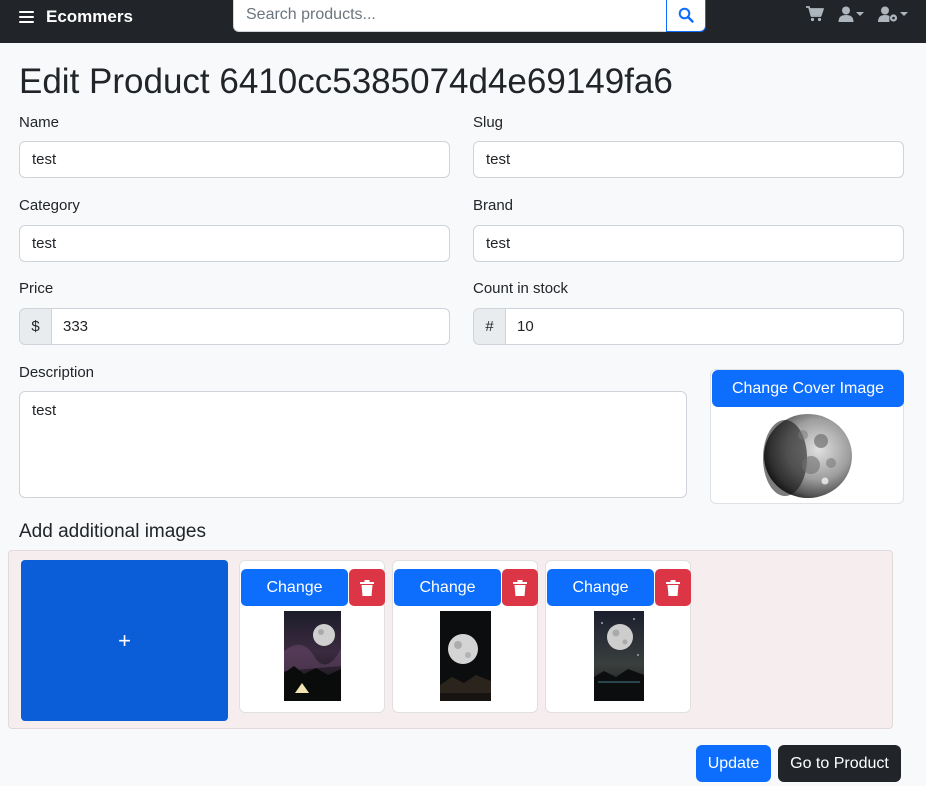  What do you see at coordinates (521, 288) in the screenshot?
I see `count-label: Count in stock` at bounding box center [521, 288].